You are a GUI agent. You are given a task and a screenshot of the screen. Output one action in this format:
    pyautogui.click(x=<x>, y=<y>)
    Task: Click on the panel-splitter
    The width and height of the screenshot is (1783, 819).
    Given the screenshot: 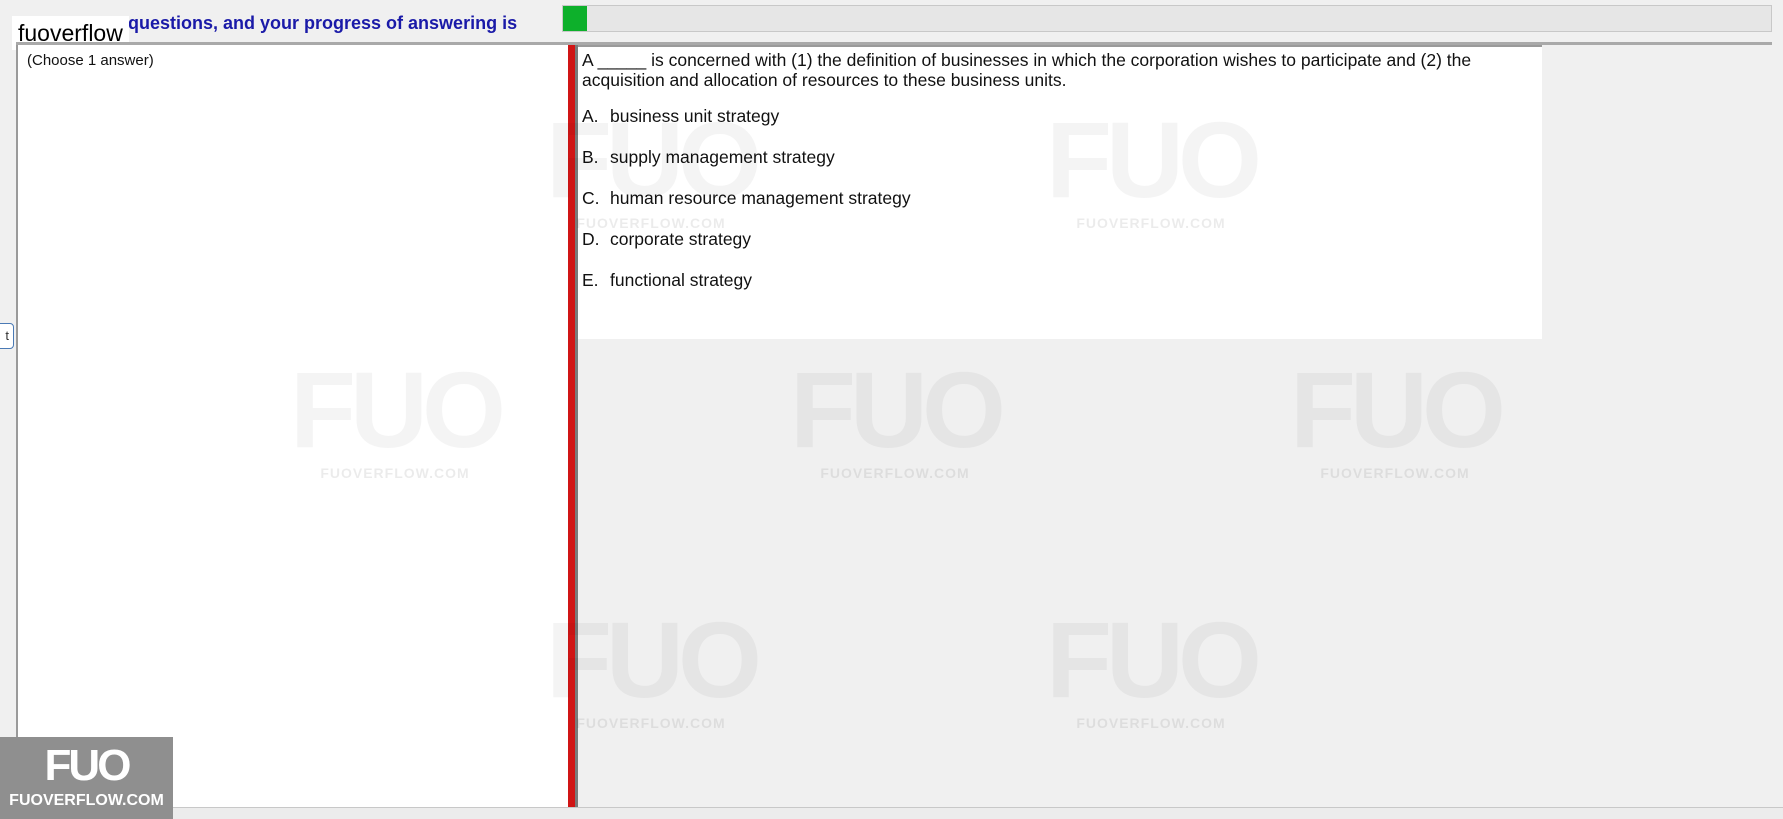 What is the action you would take?
    pyautogui.click(x=571, y=426)
    